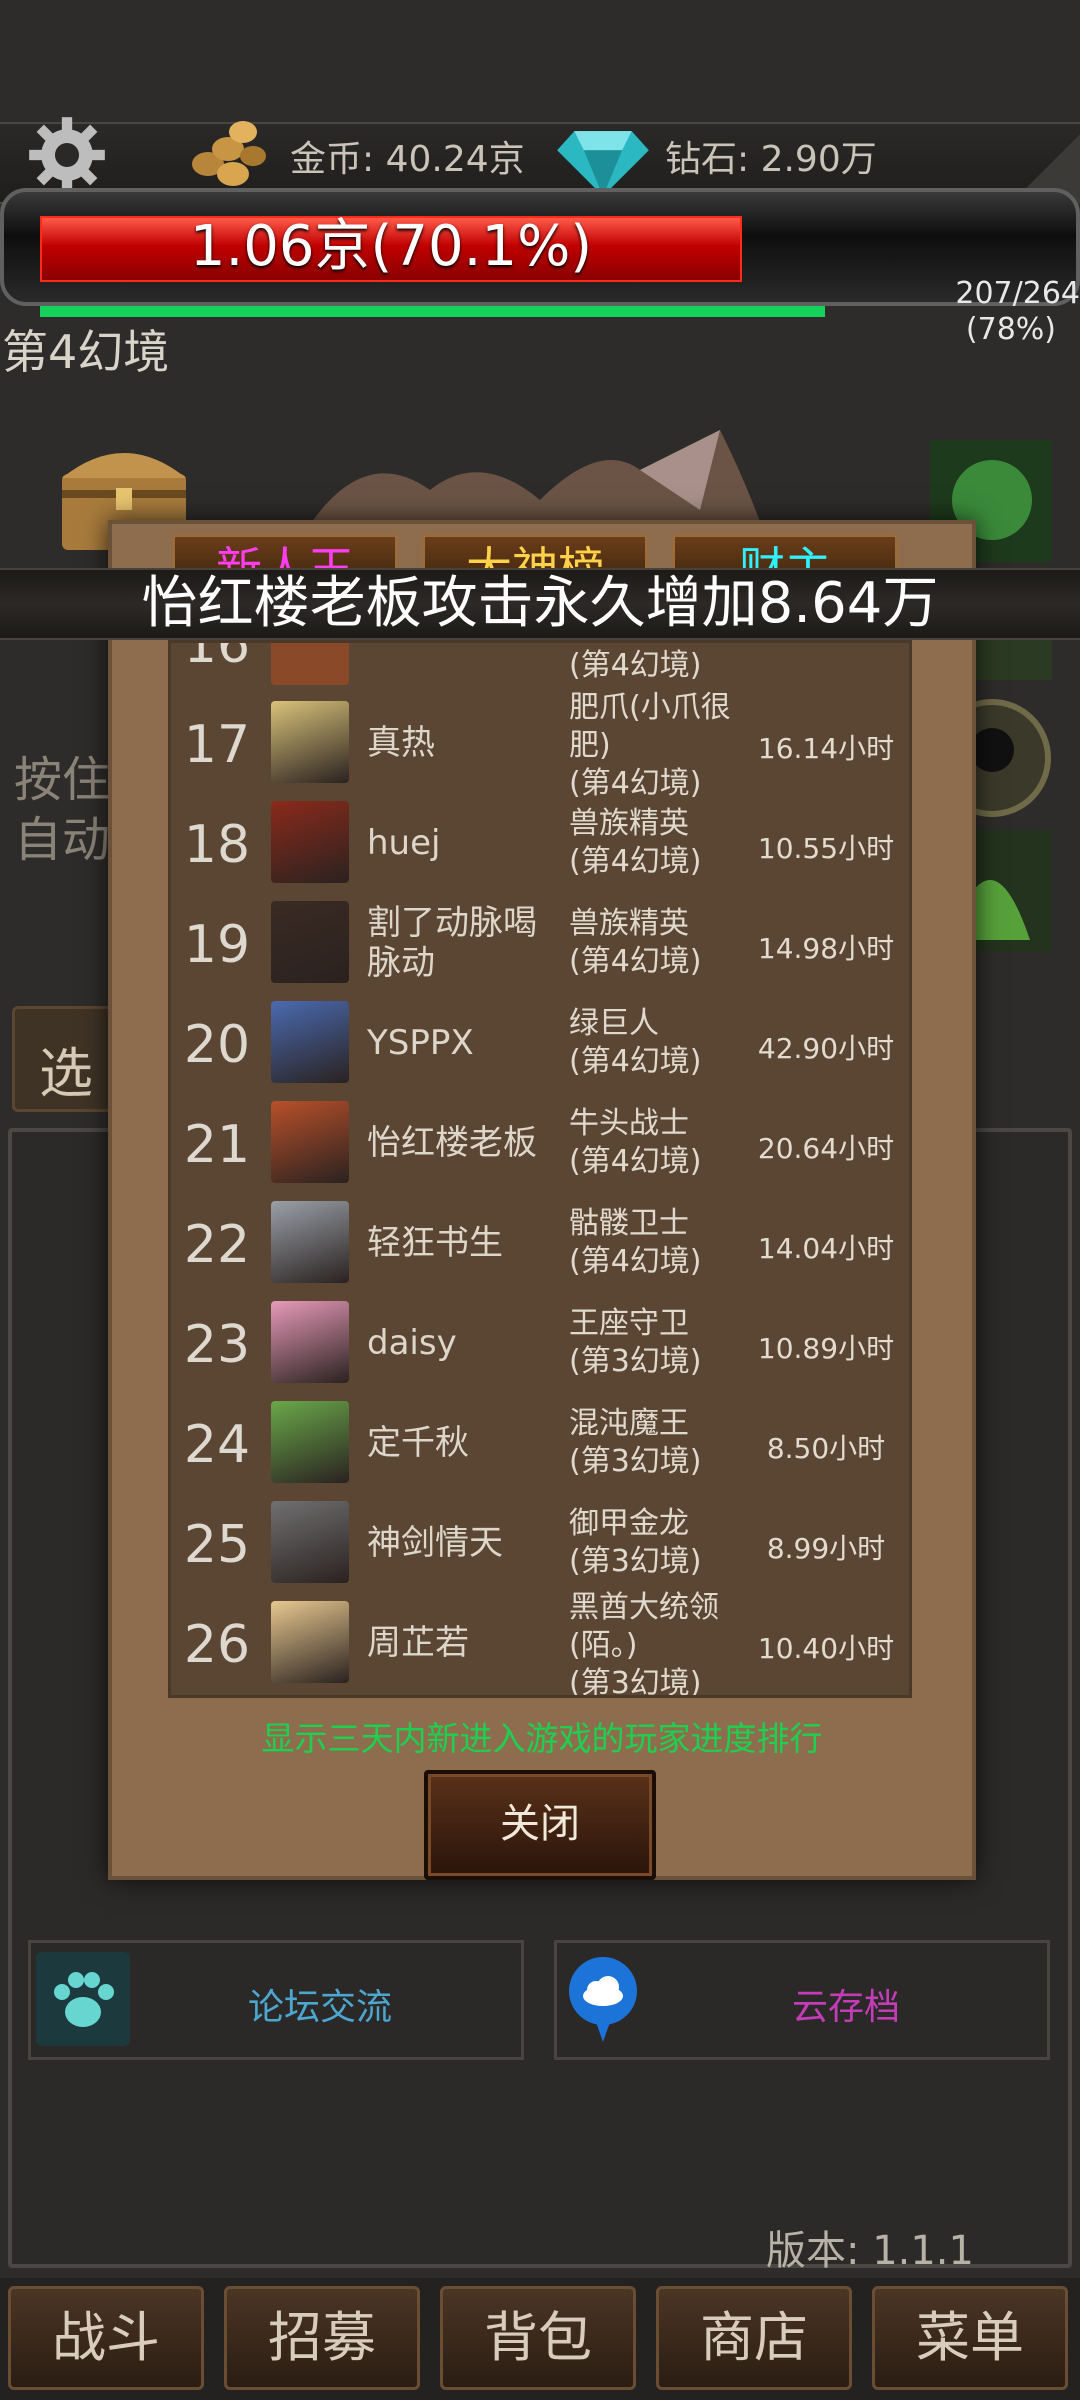  What do you see at coordinates (970, 2338) in the screenshot?
I see `nav-menu-button: 菜单` at bounding box center [970, 2338].